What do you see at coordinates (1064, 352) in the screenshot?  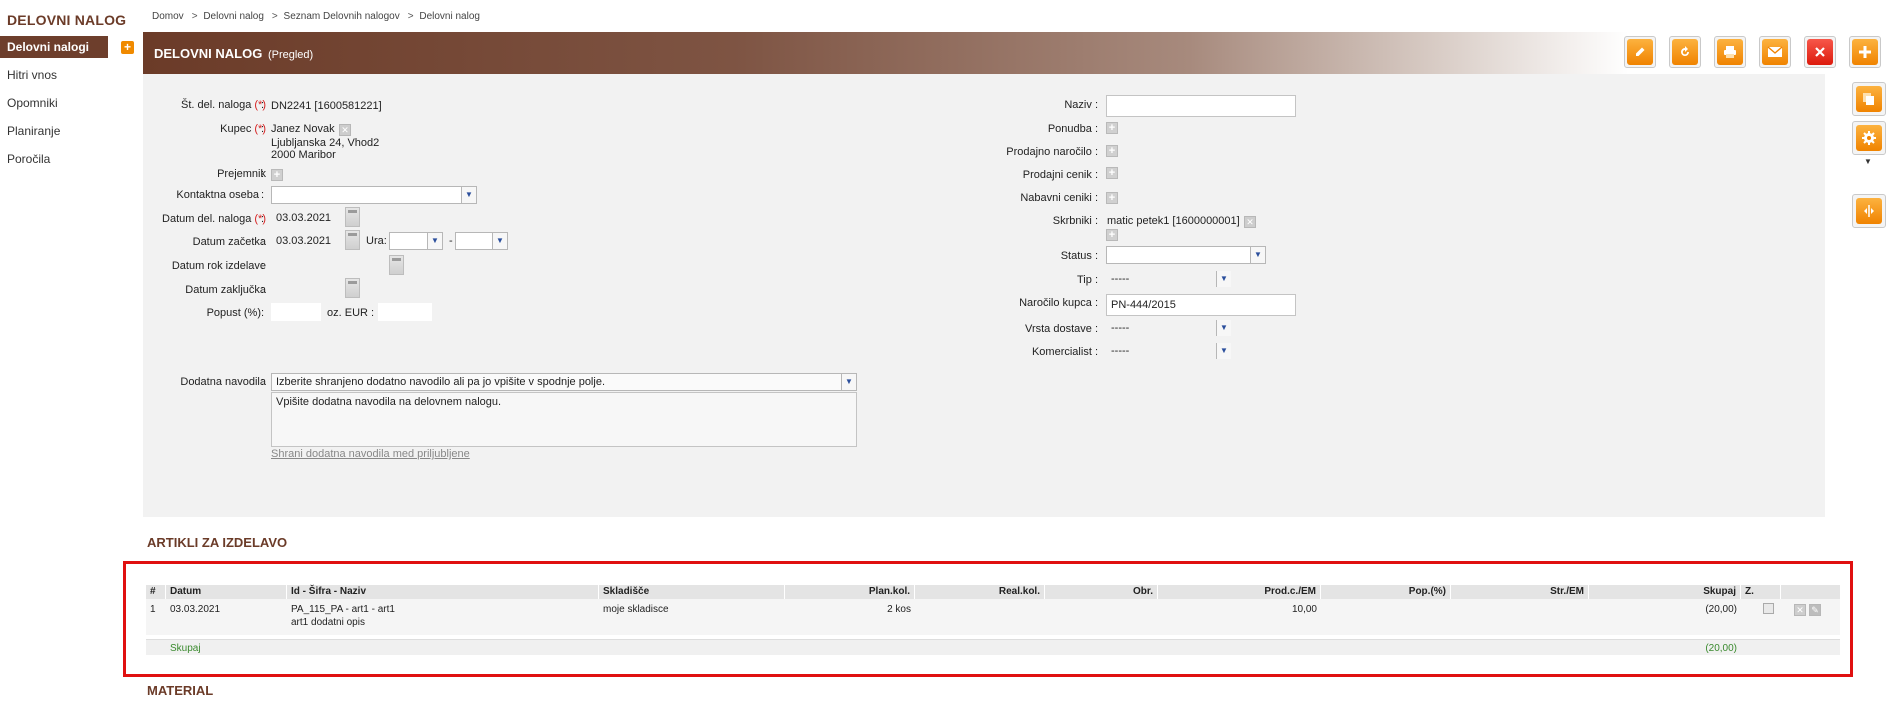 I see `komercialist-label: Komercialist :` at bounding box center [1064, 352].